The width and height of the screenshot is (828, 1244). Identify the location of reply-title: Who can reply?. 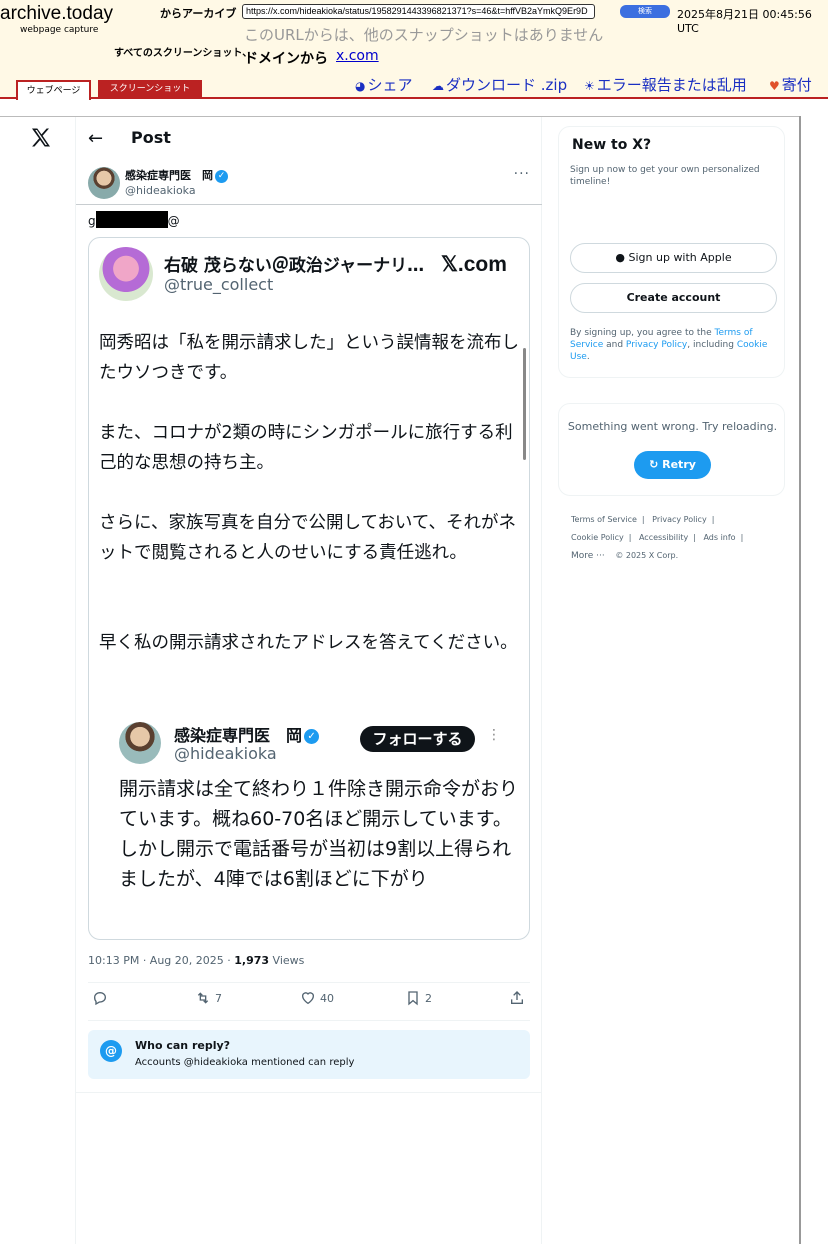
(183, 1045).